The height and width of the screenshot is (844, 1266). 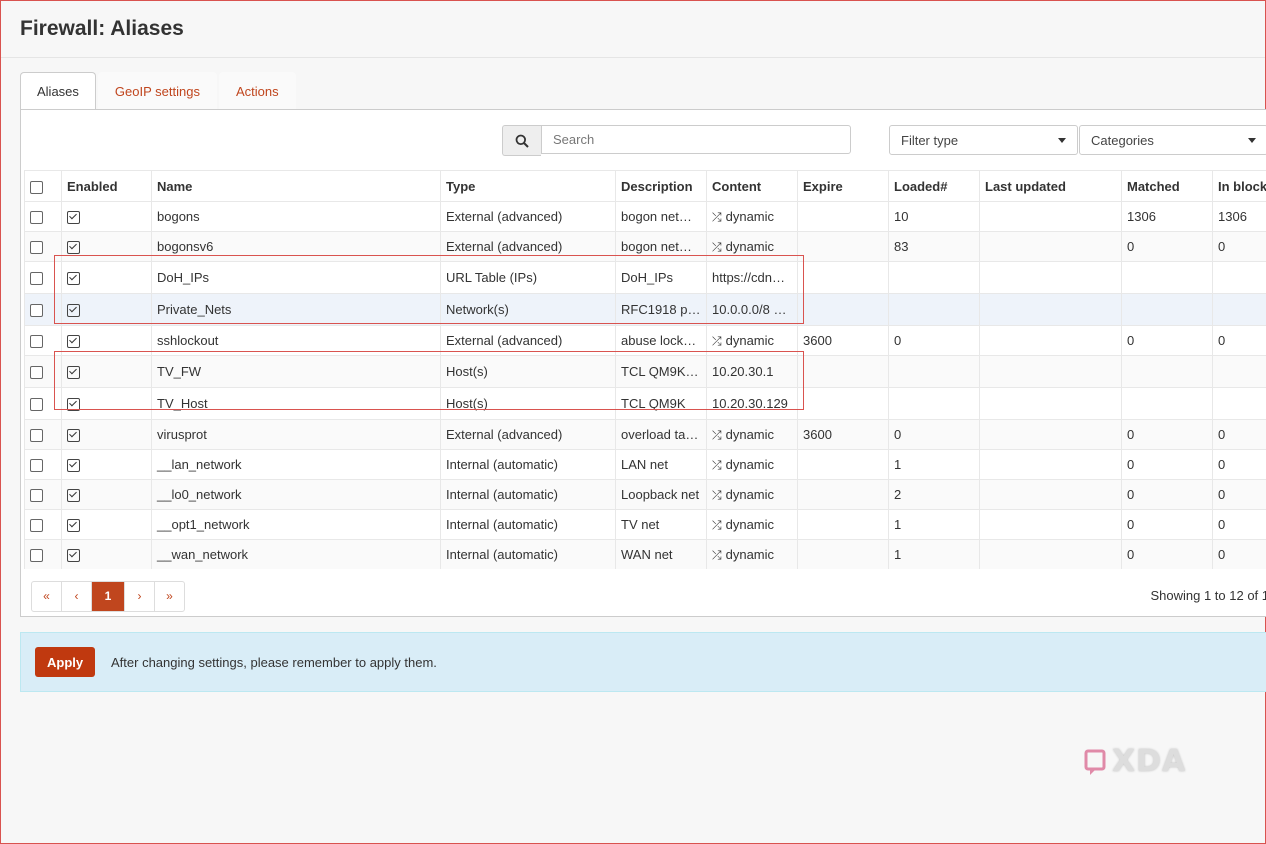 I want to click on column-header: Matched, so click(x=1167, y=186).